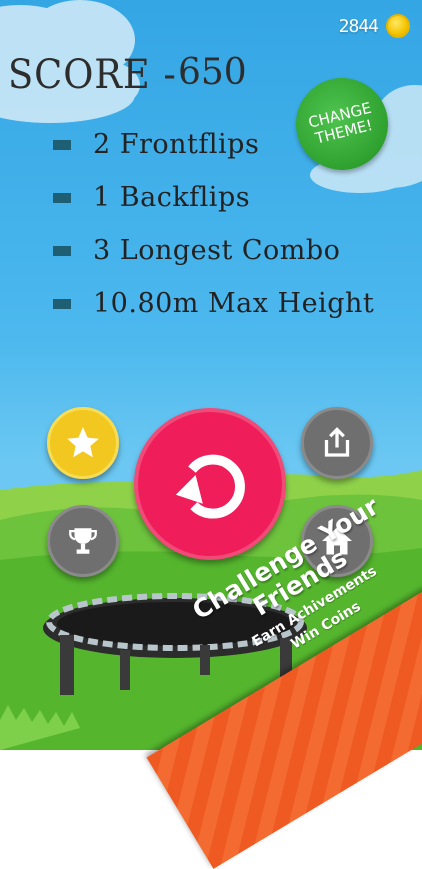 This screenshot has width=422, height=869. Describe the element at coordinates (92, 75) in the screenshot. I see `score-label: SCORE -` at that location.